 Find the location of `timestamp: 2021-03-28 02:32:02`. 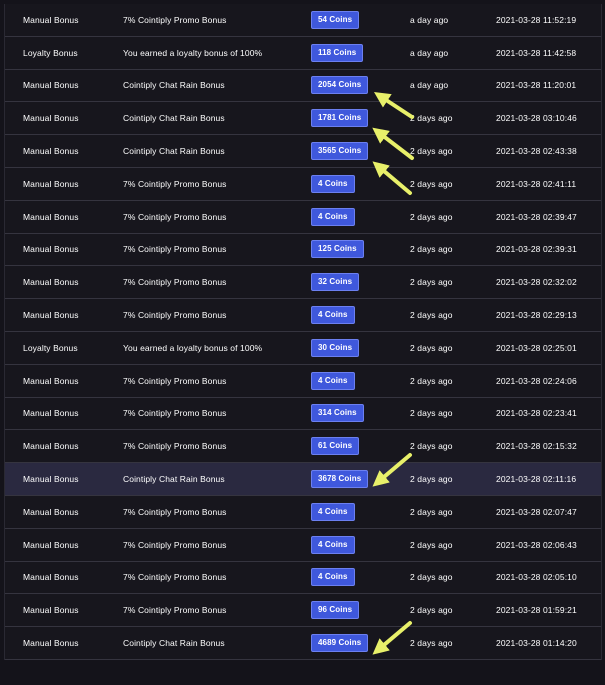

timestamp: 2021-03-28 02:32:02 is located at coordinates (536, 282).